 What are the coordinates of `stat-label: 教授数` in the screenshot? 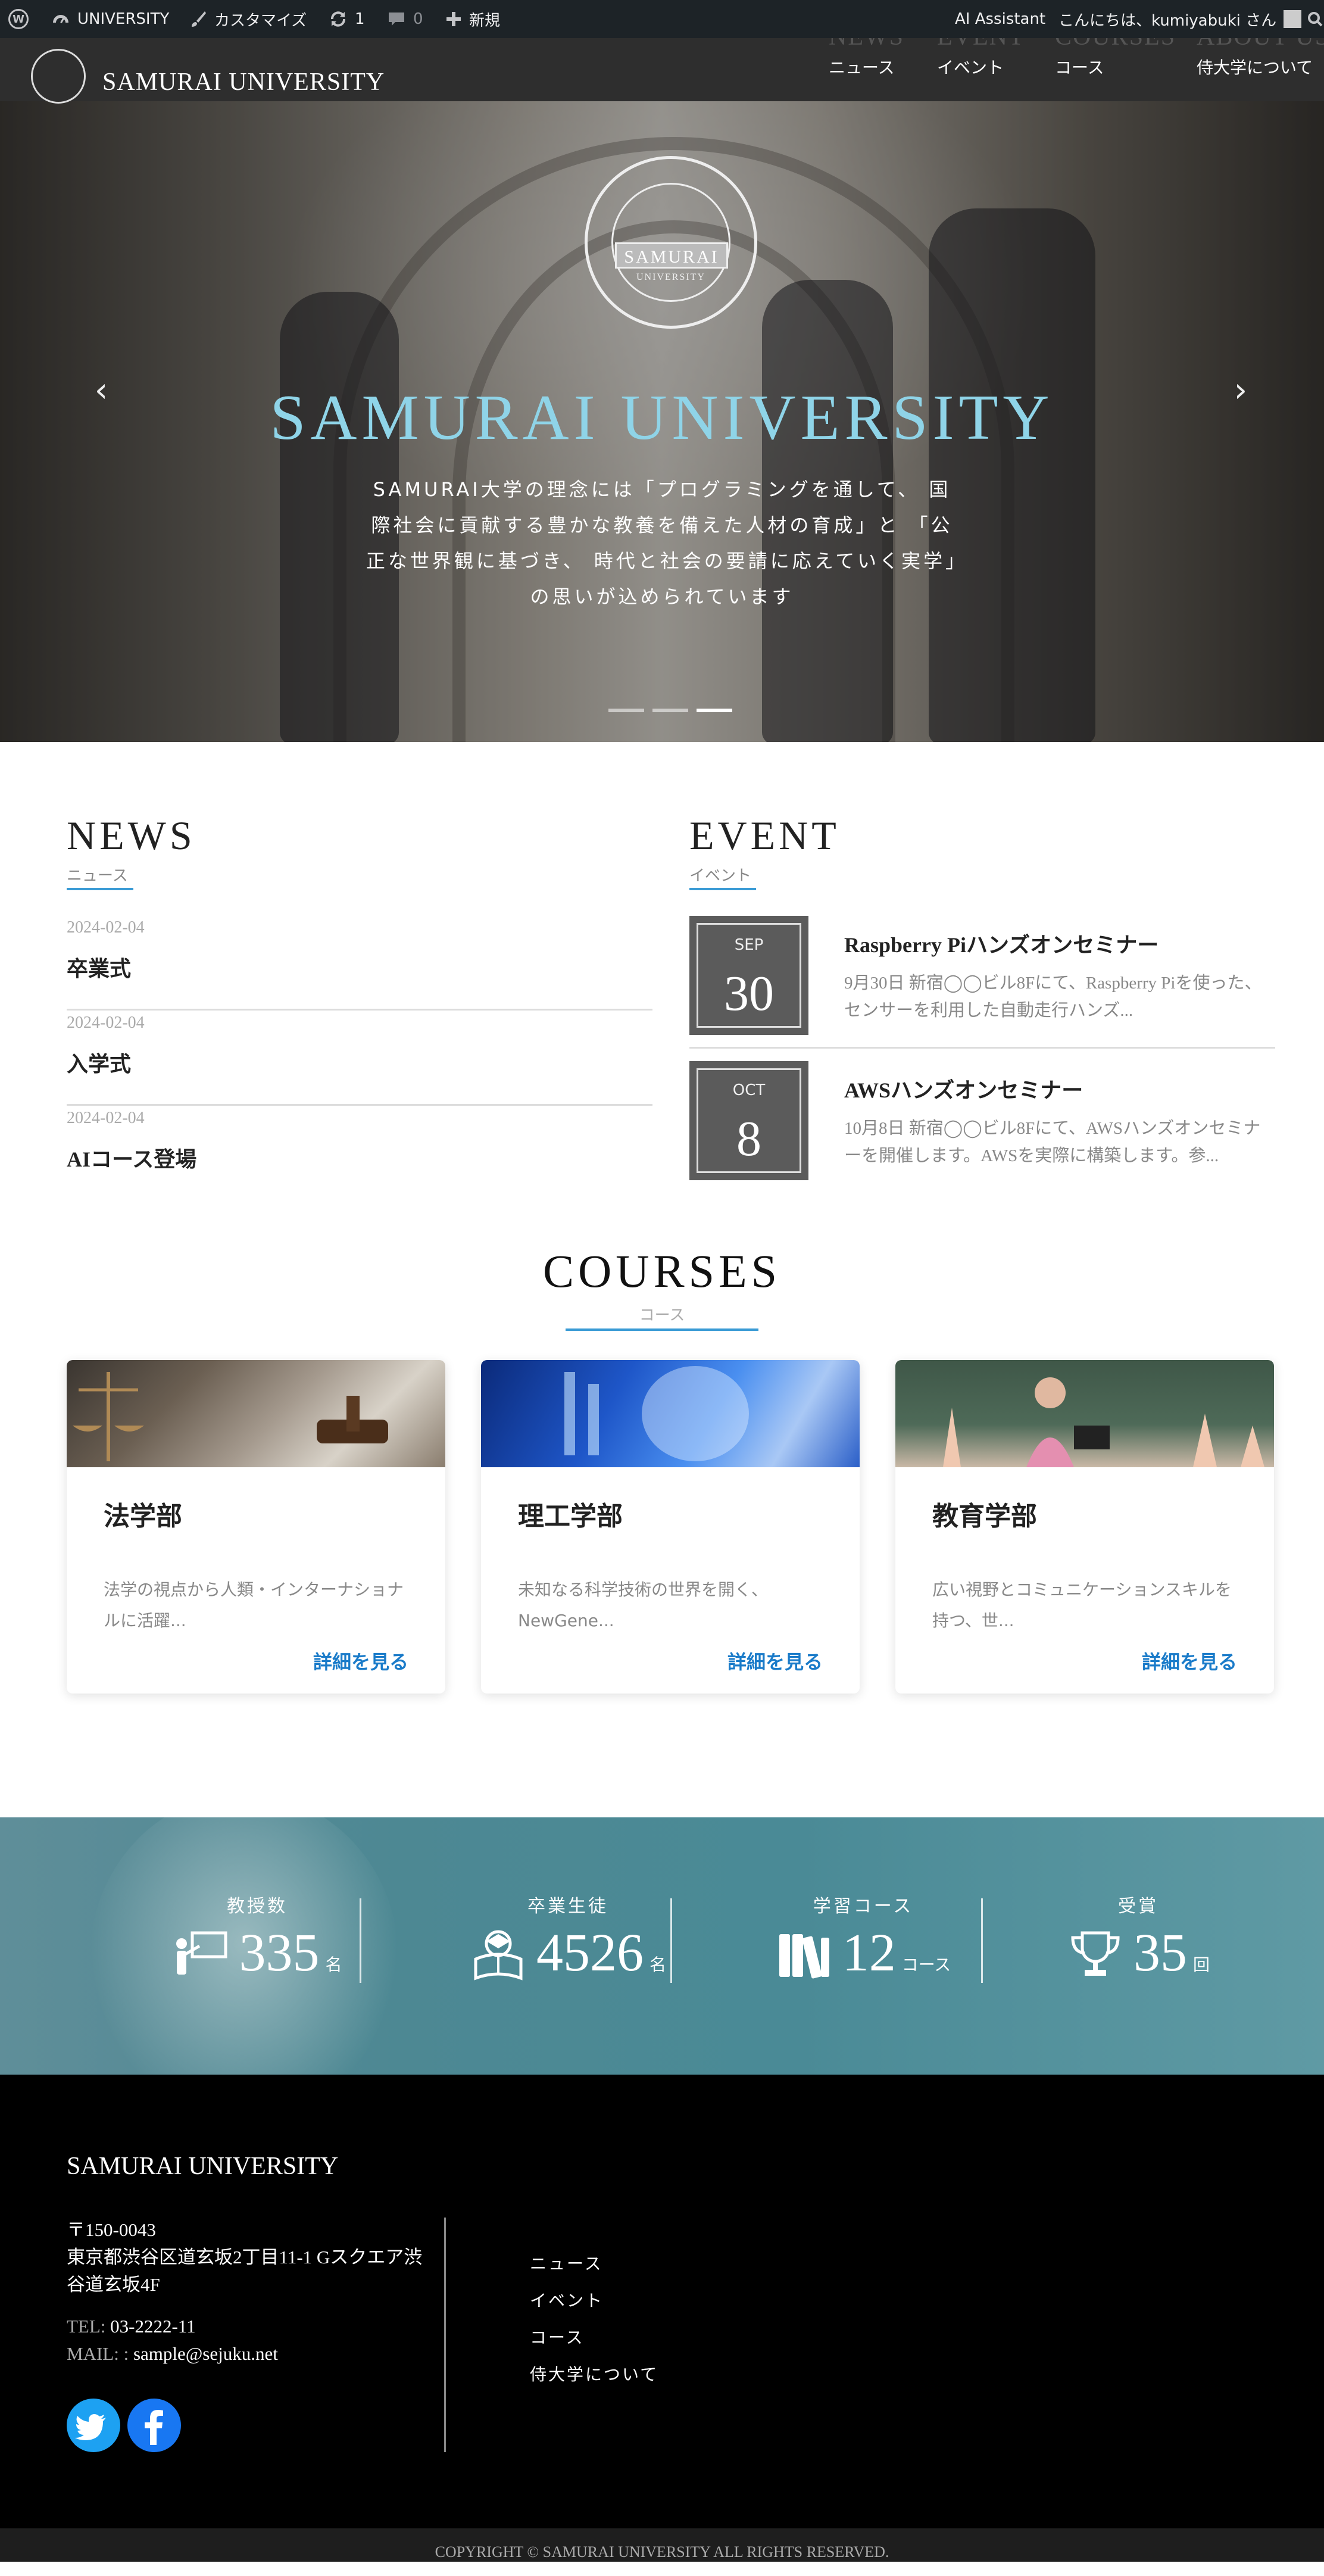 It's located at (257, 1906).